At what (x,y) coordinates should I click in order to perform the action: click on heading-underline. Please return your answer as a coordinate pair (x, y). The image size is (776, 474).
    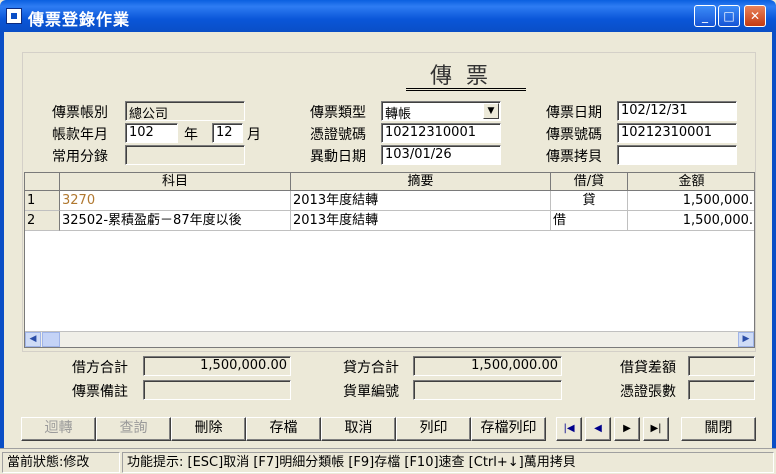
    Looking at the image, I should click on (466, 89).